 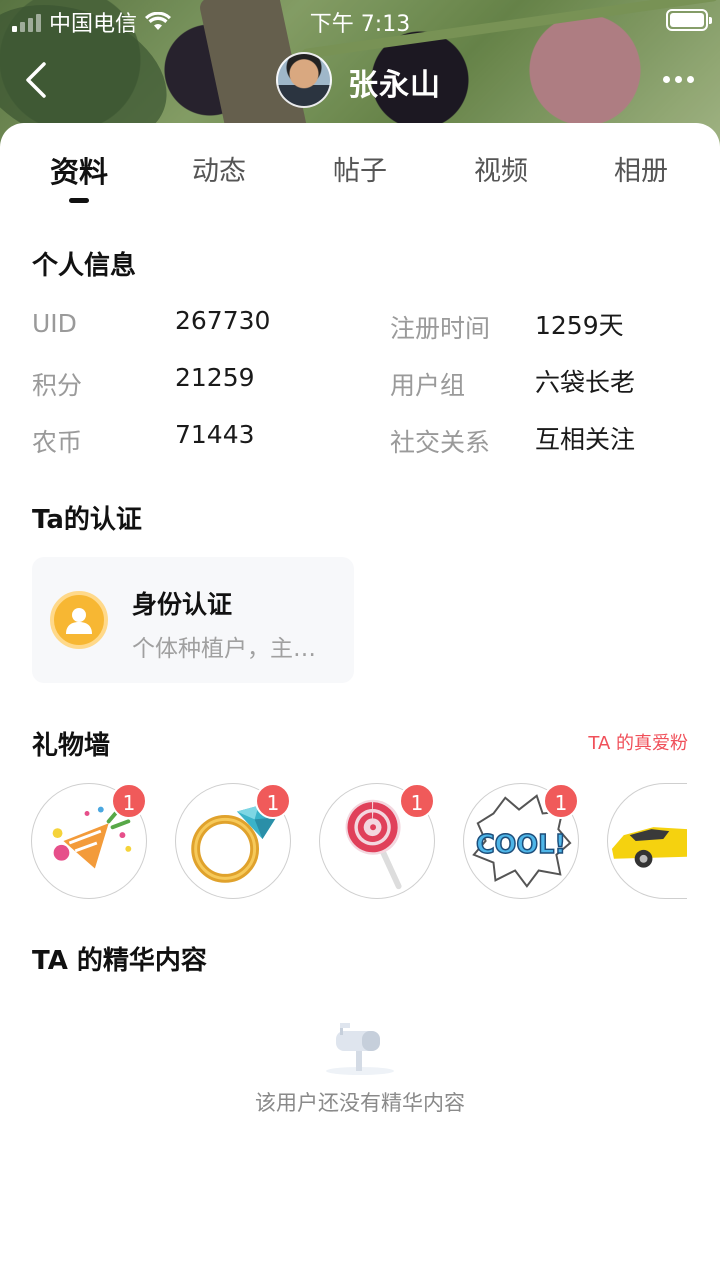 I want to click on sports-car-icon, so click(x=647, y=841).